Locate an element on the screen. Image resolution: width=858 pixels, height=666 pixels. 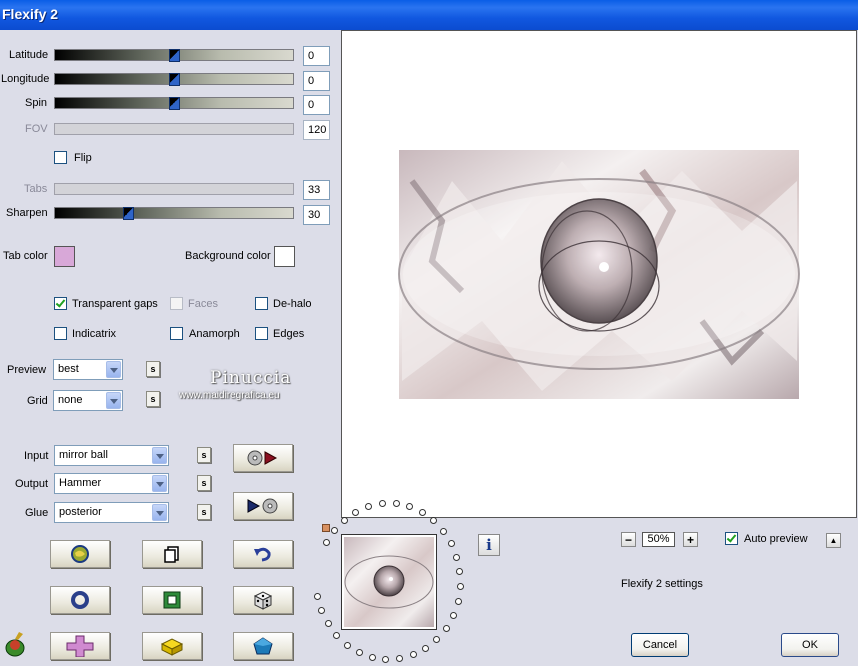
tab-color-swatch is located at coordinates (64, 256).